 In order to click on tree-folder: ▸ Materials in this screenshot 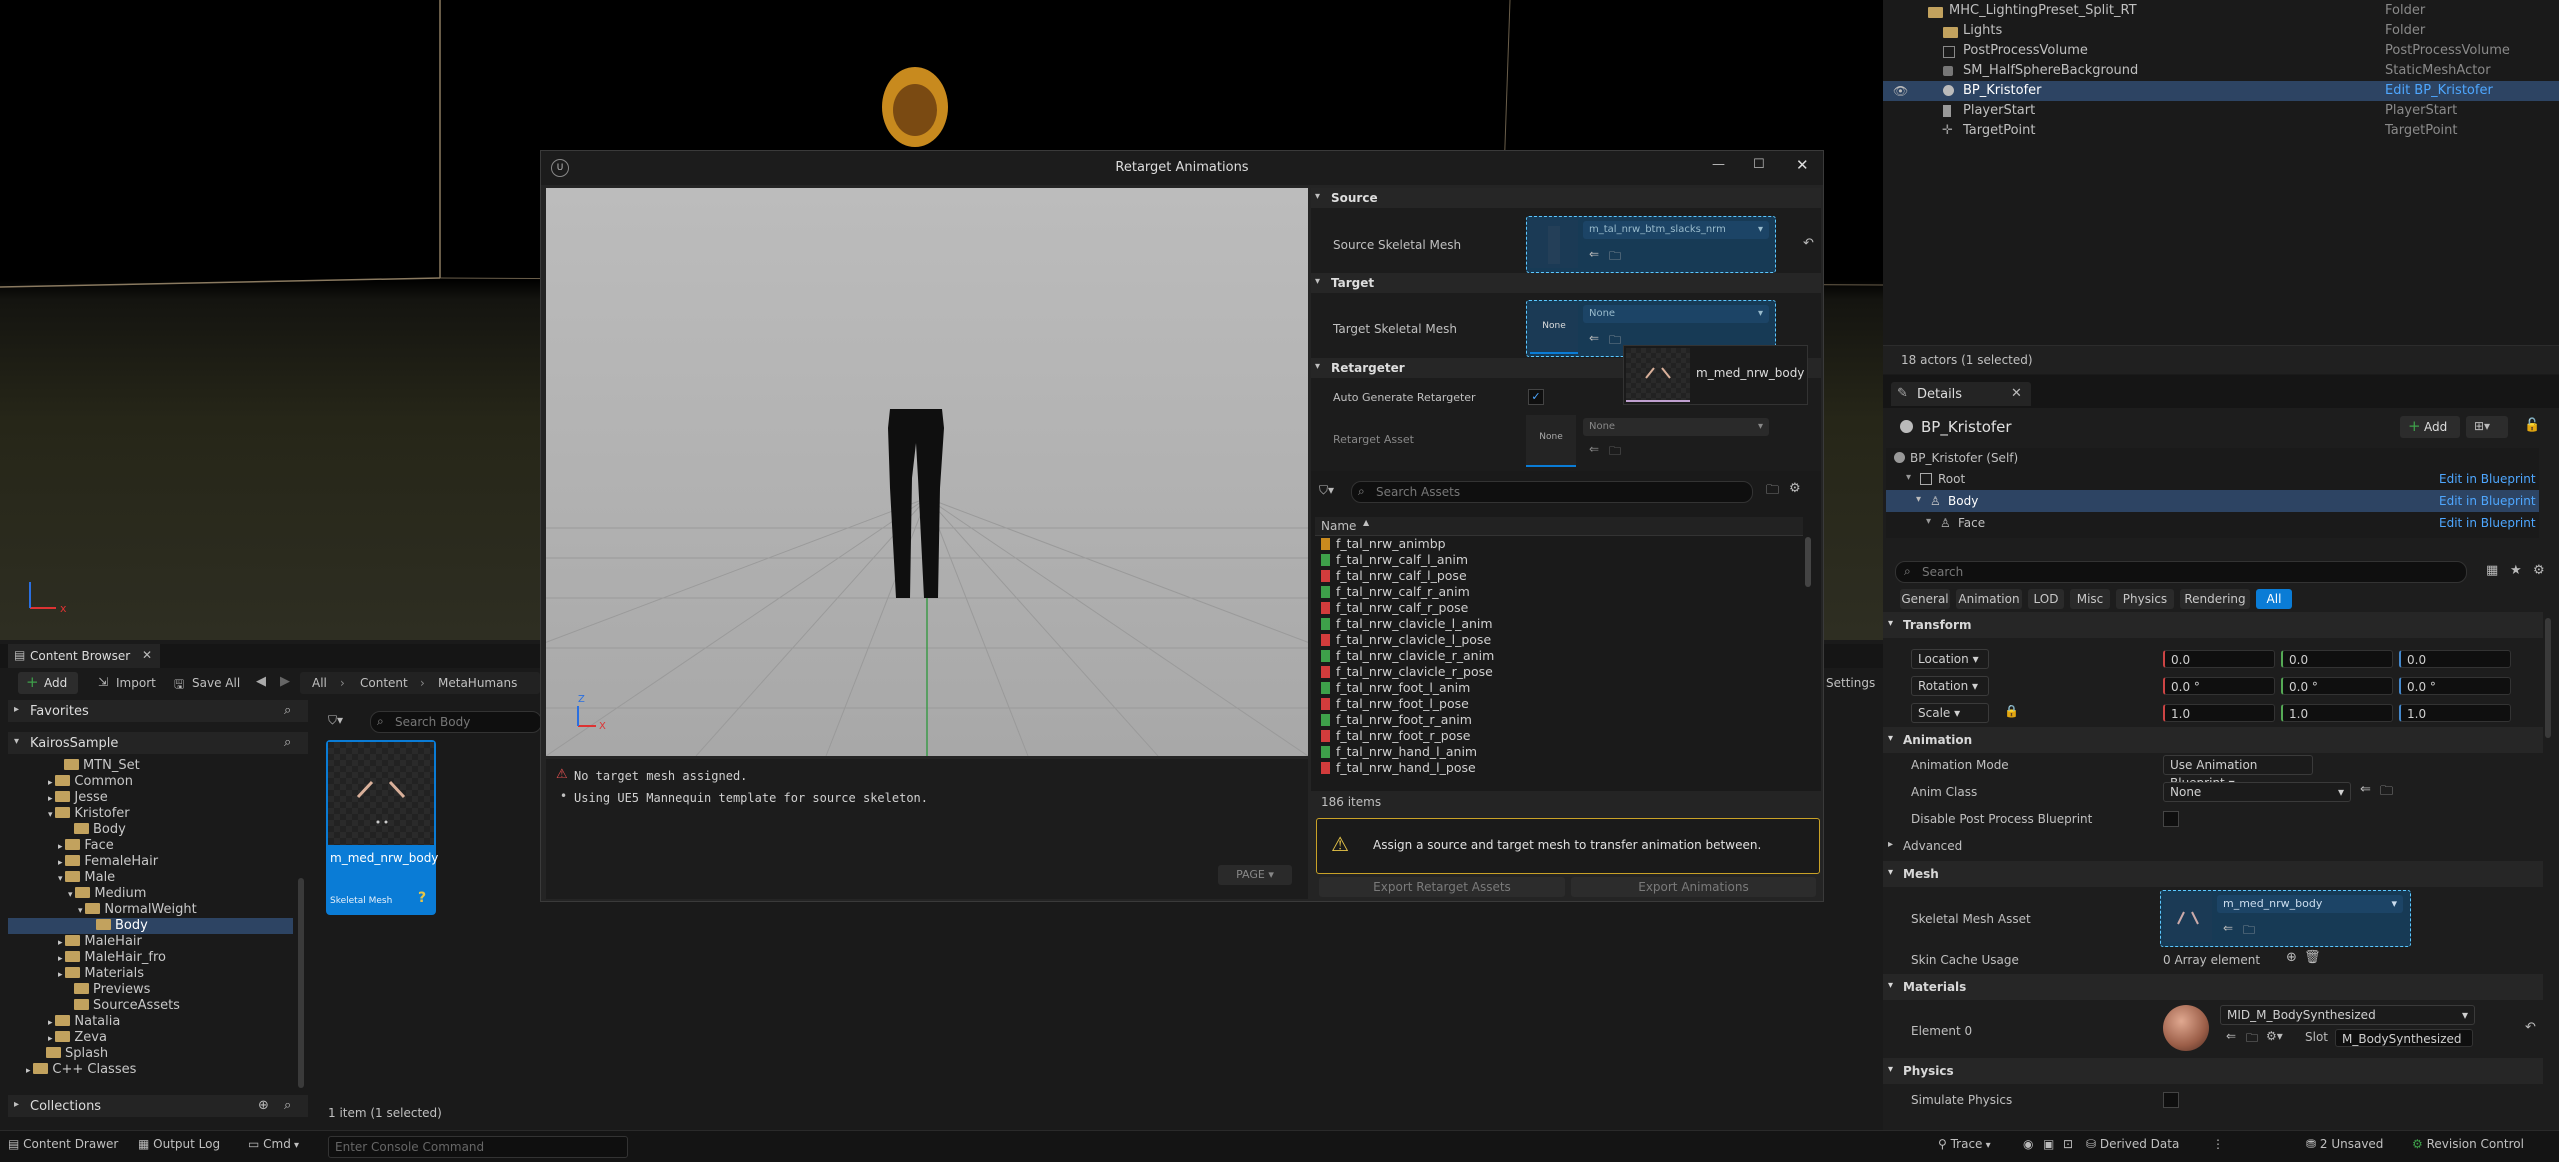, I will do `click(101, 974)`.